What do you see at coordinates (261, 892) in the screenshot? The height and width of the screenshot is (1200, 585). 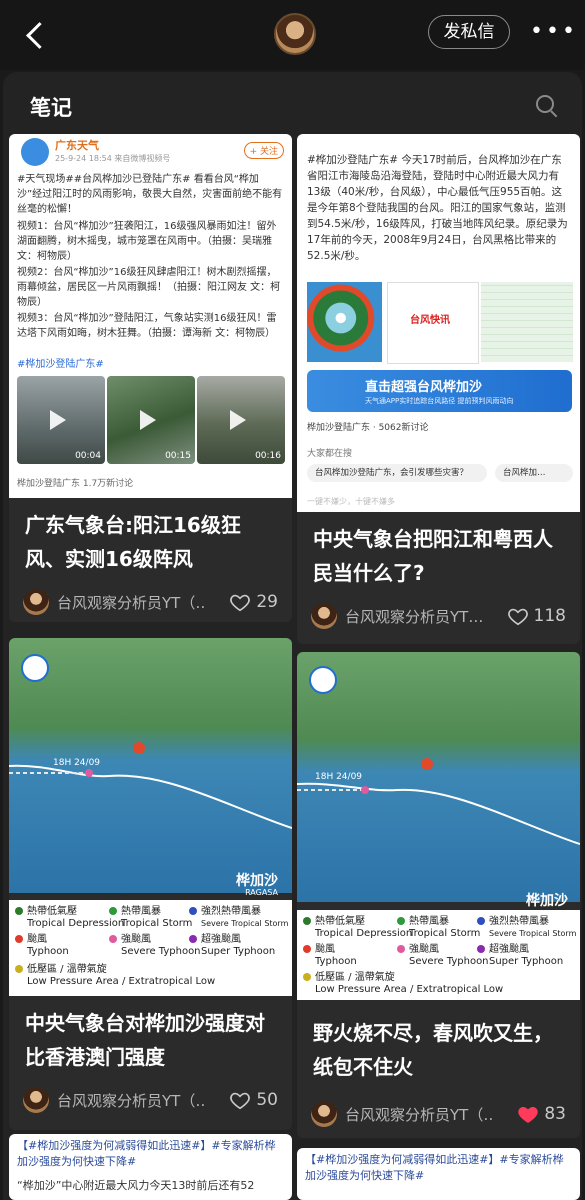 I see `typhoon-name-en: RAGASA` at bounding box center [261, 892].